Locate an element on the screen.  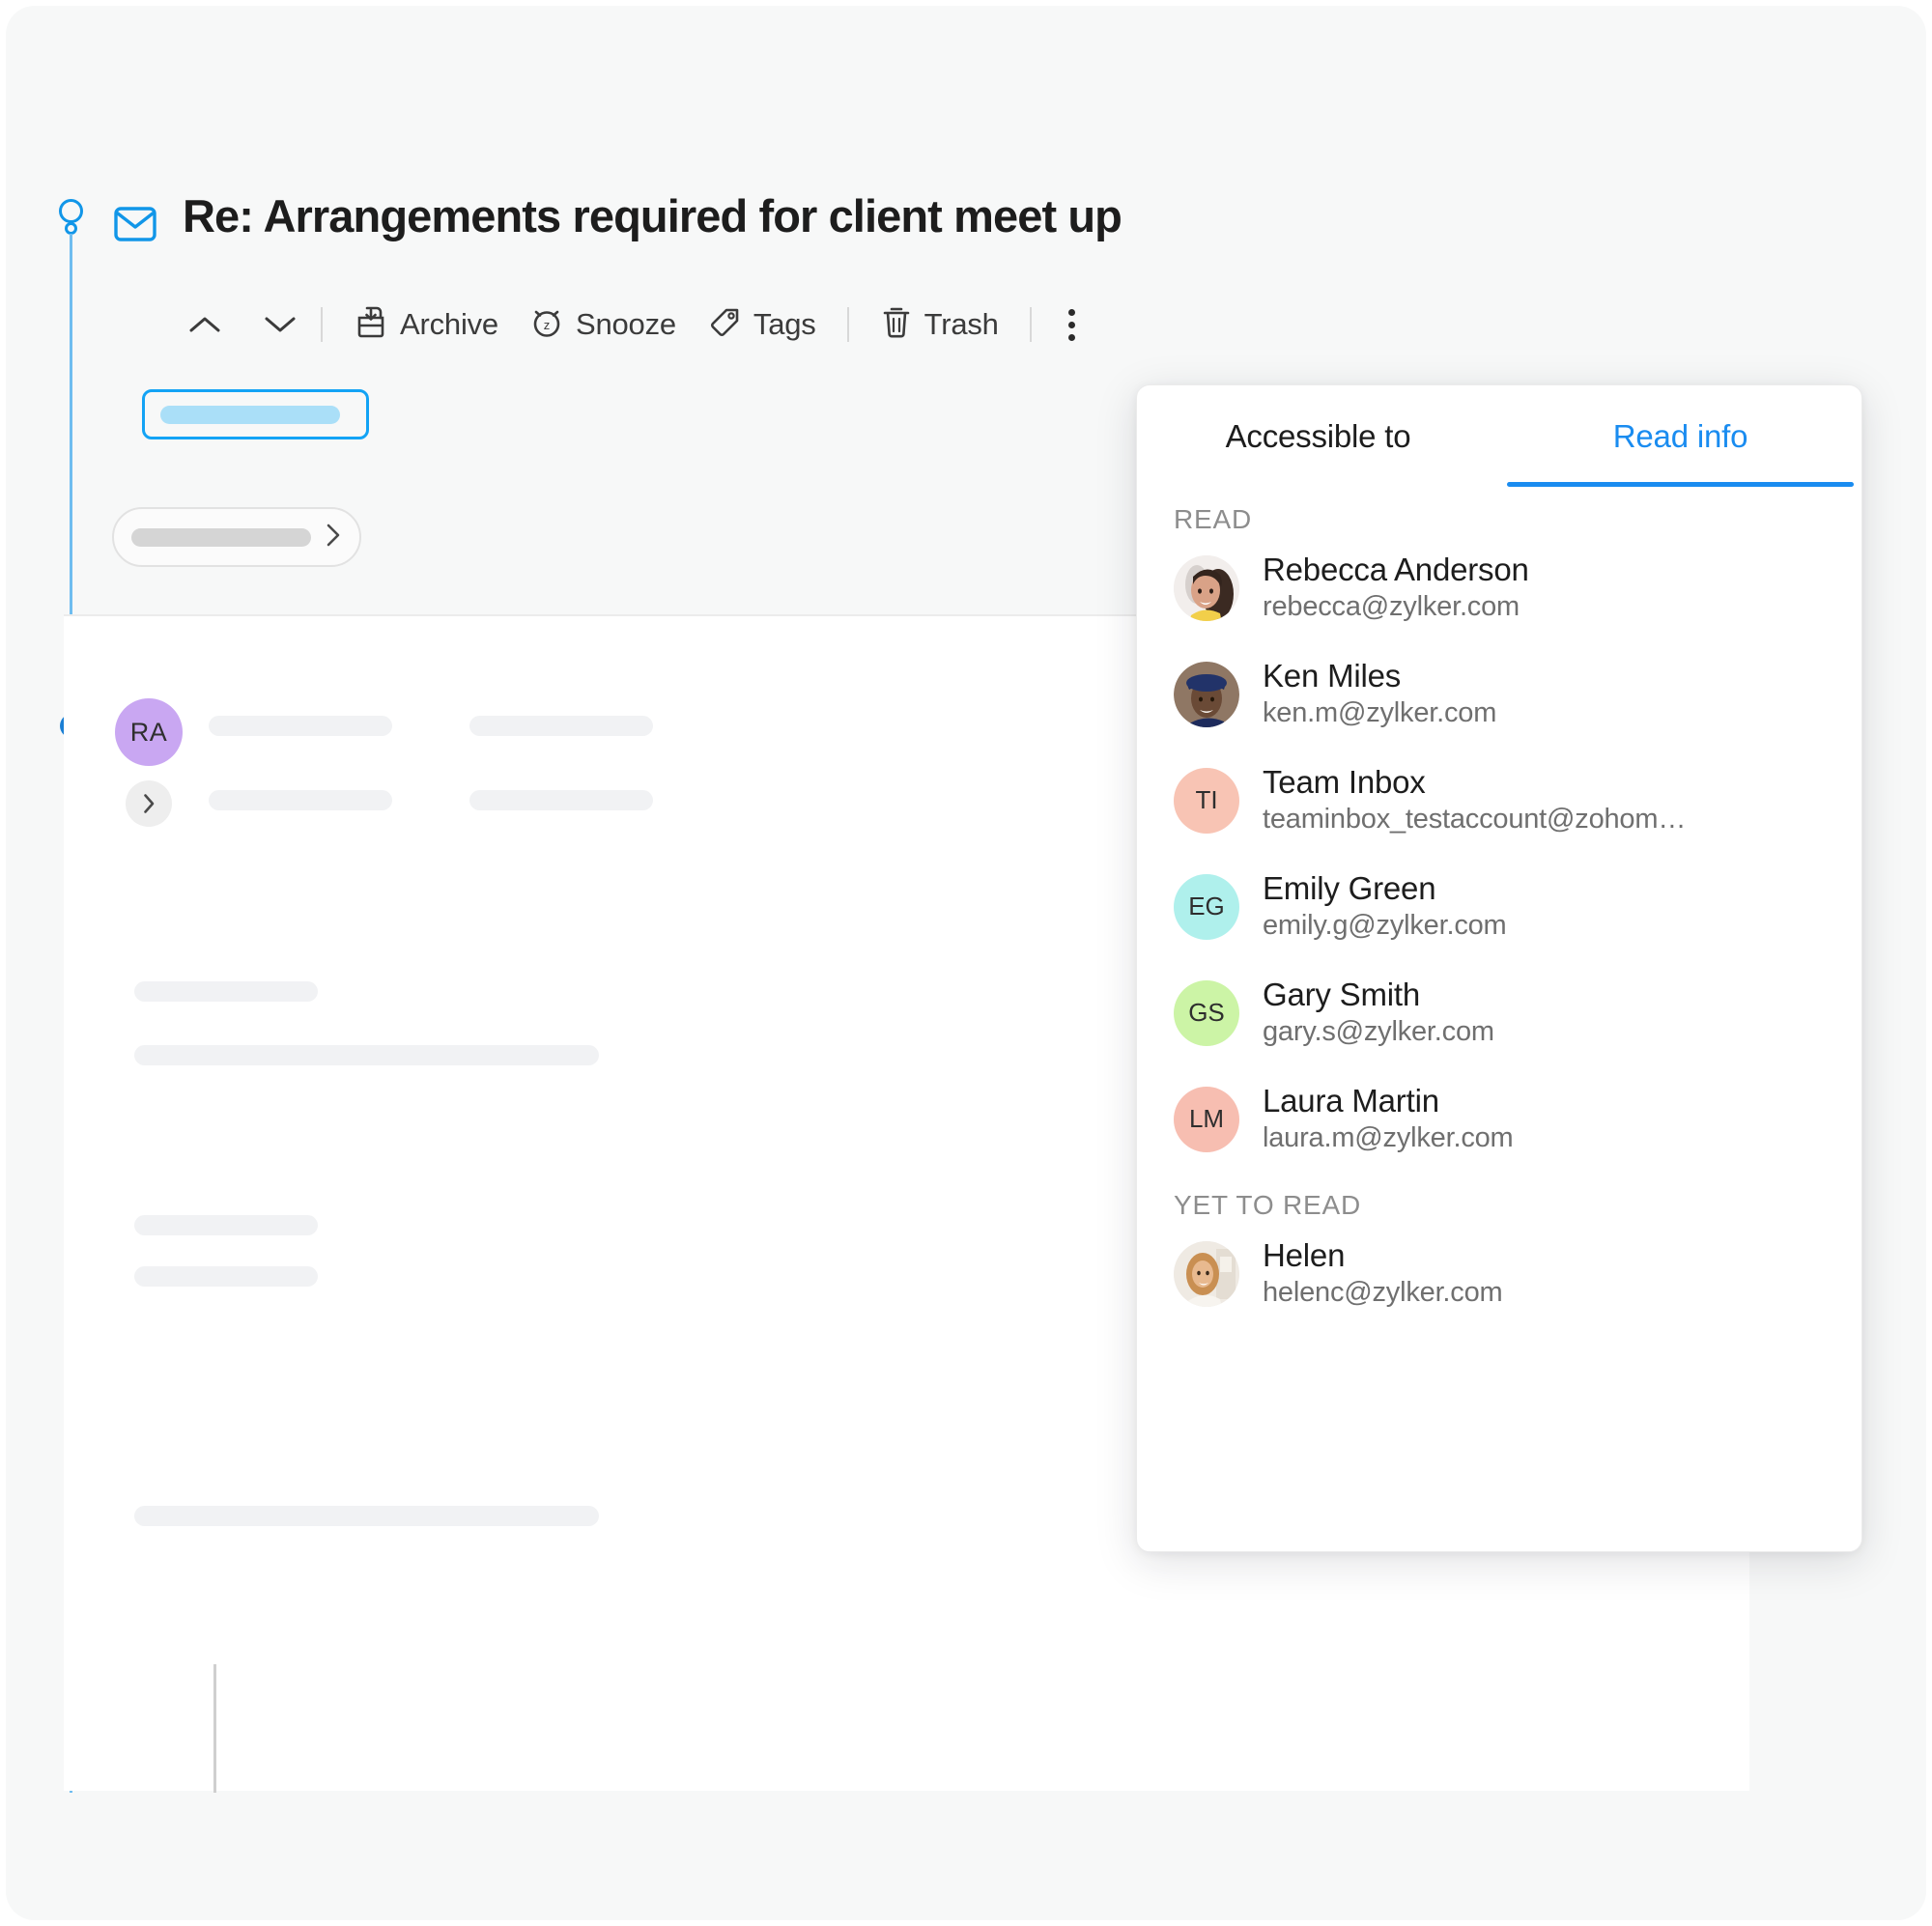
avatar: EG is located at coordinates (1206, 906).